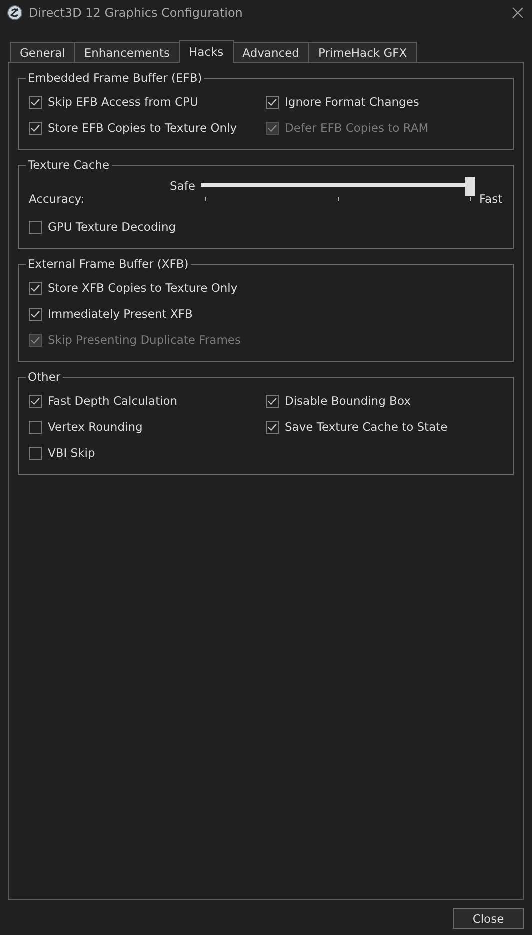 The width and height of the screenshot is (532, 935). What do you see at coordinates (357, 128) in the screenshot?
I see `checkbox-label: Defer EFB Copies to RAM` at bounding box center [357, 128].